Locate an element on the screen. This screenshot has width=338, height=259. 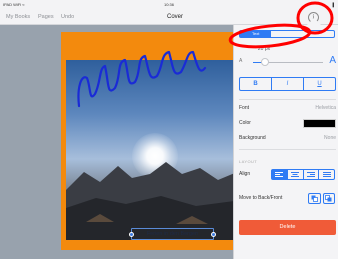
tab-three is located at coordinates (318, 34).